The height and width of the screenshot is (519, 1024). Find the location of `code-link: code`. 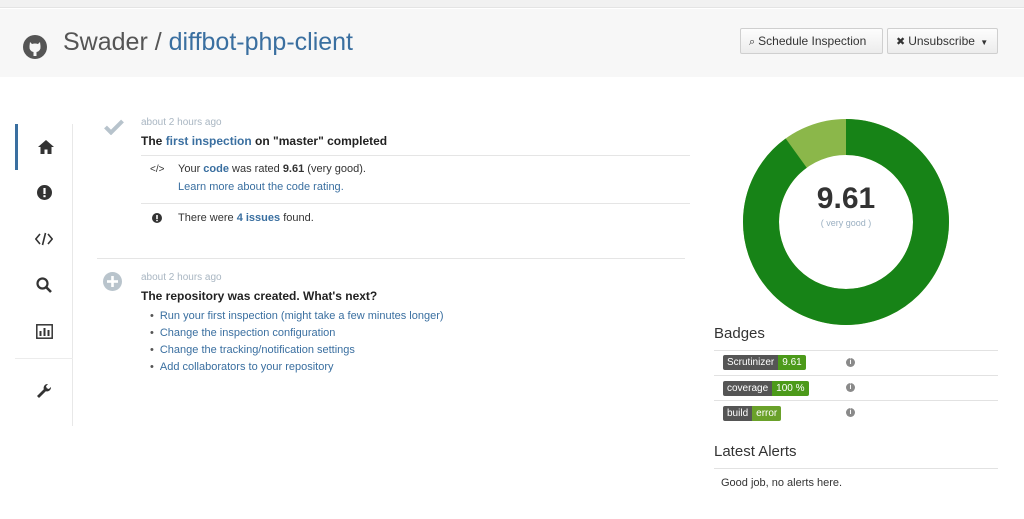

code-link: code is located at coordinates (216, 169).